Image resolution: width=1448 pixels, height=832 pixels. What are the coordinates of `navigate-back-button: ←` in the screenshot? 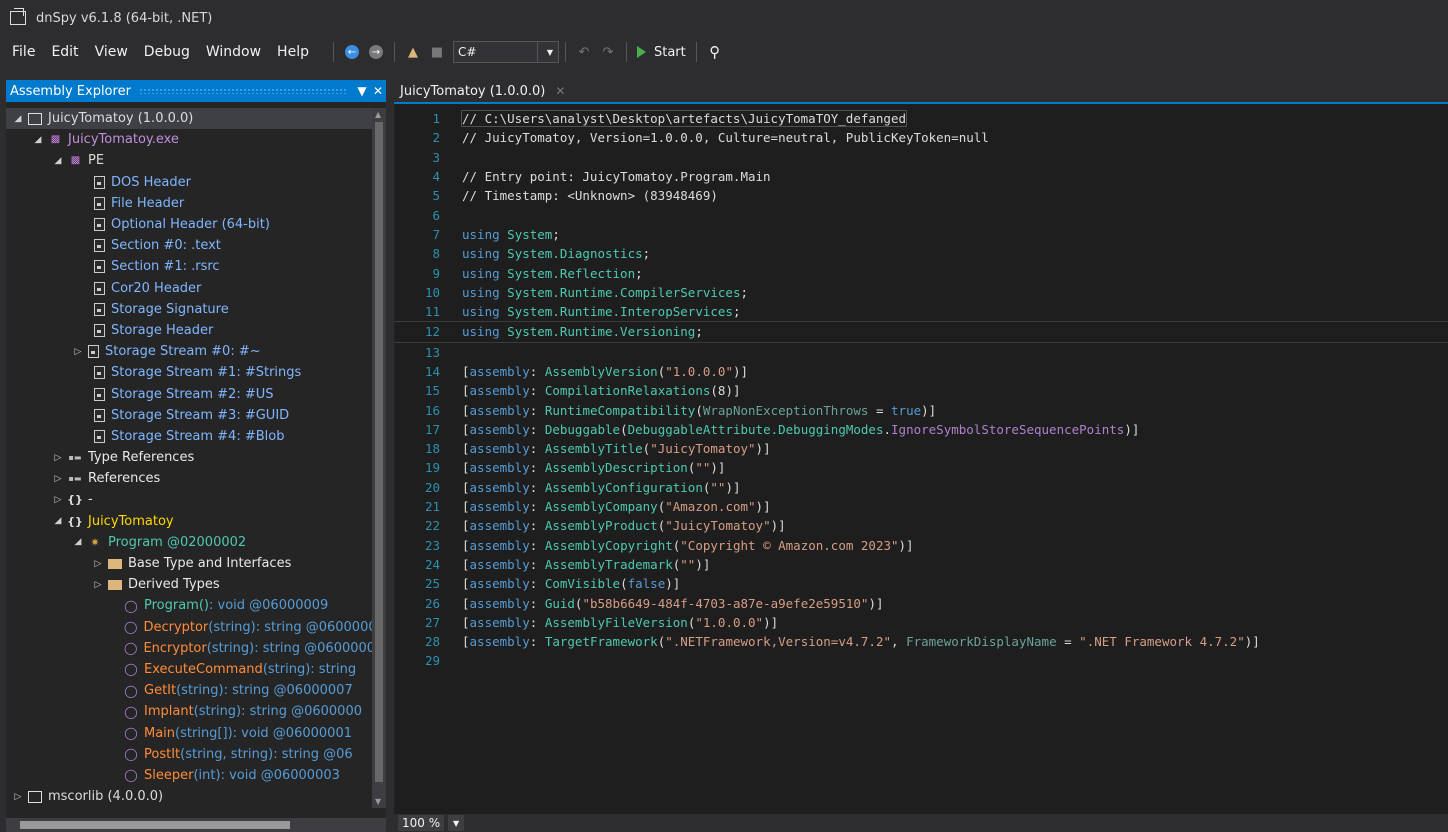 It's located at (352, 52).